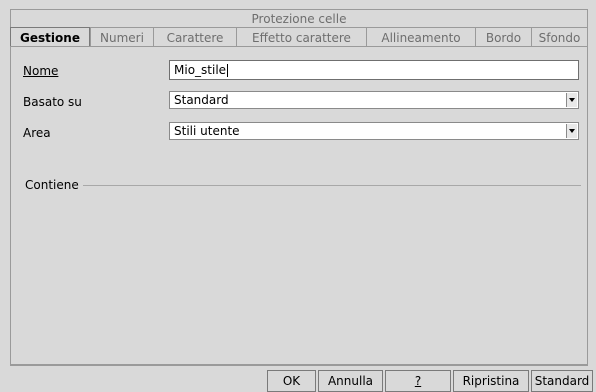  Describe the element at coordinates (37, 133) in the screenshot. I see `area-label: Area` at that location.